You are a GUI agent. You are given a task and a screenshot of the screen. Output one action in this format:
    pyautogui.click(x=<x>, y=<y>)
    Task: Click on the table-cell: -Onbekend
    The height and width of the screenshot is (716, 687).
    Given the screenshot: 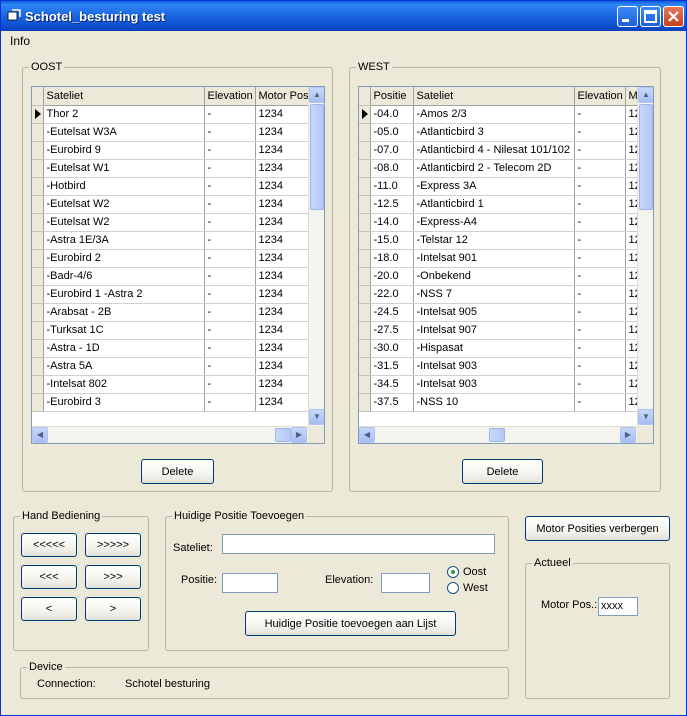 What is the action you would take?
    pyautogui.click(x=494, y=276)
    